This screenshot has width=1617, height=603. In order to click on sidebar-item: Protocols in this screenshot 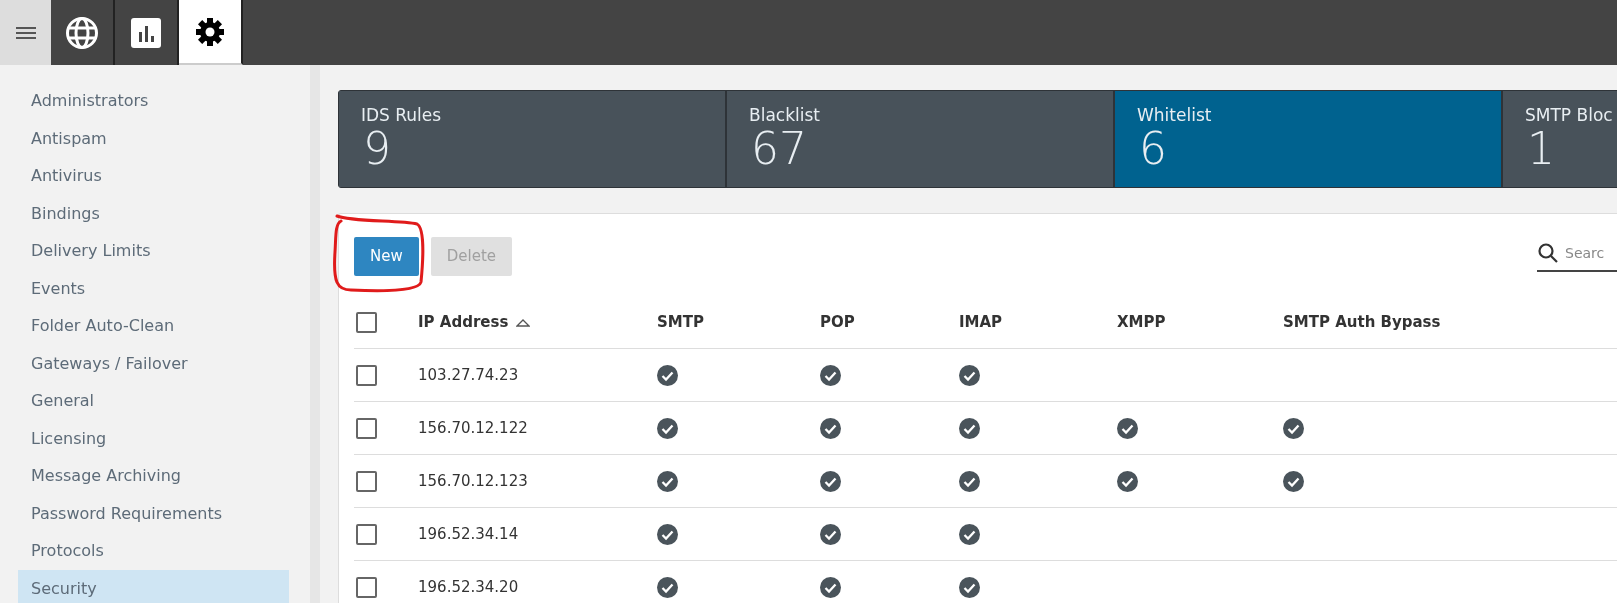, I will do `click(153, 551)`.